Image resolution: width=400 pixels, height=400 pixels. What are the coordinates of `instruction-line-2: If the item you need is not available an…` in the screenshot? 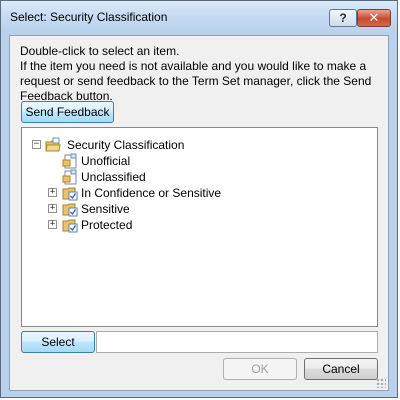 It's located at (196, 81).